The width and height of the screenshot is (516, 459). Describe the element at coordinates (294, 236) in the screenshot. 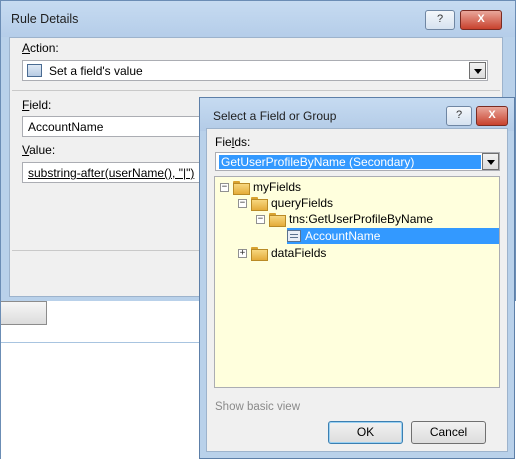

I see `field-icon` at that location.